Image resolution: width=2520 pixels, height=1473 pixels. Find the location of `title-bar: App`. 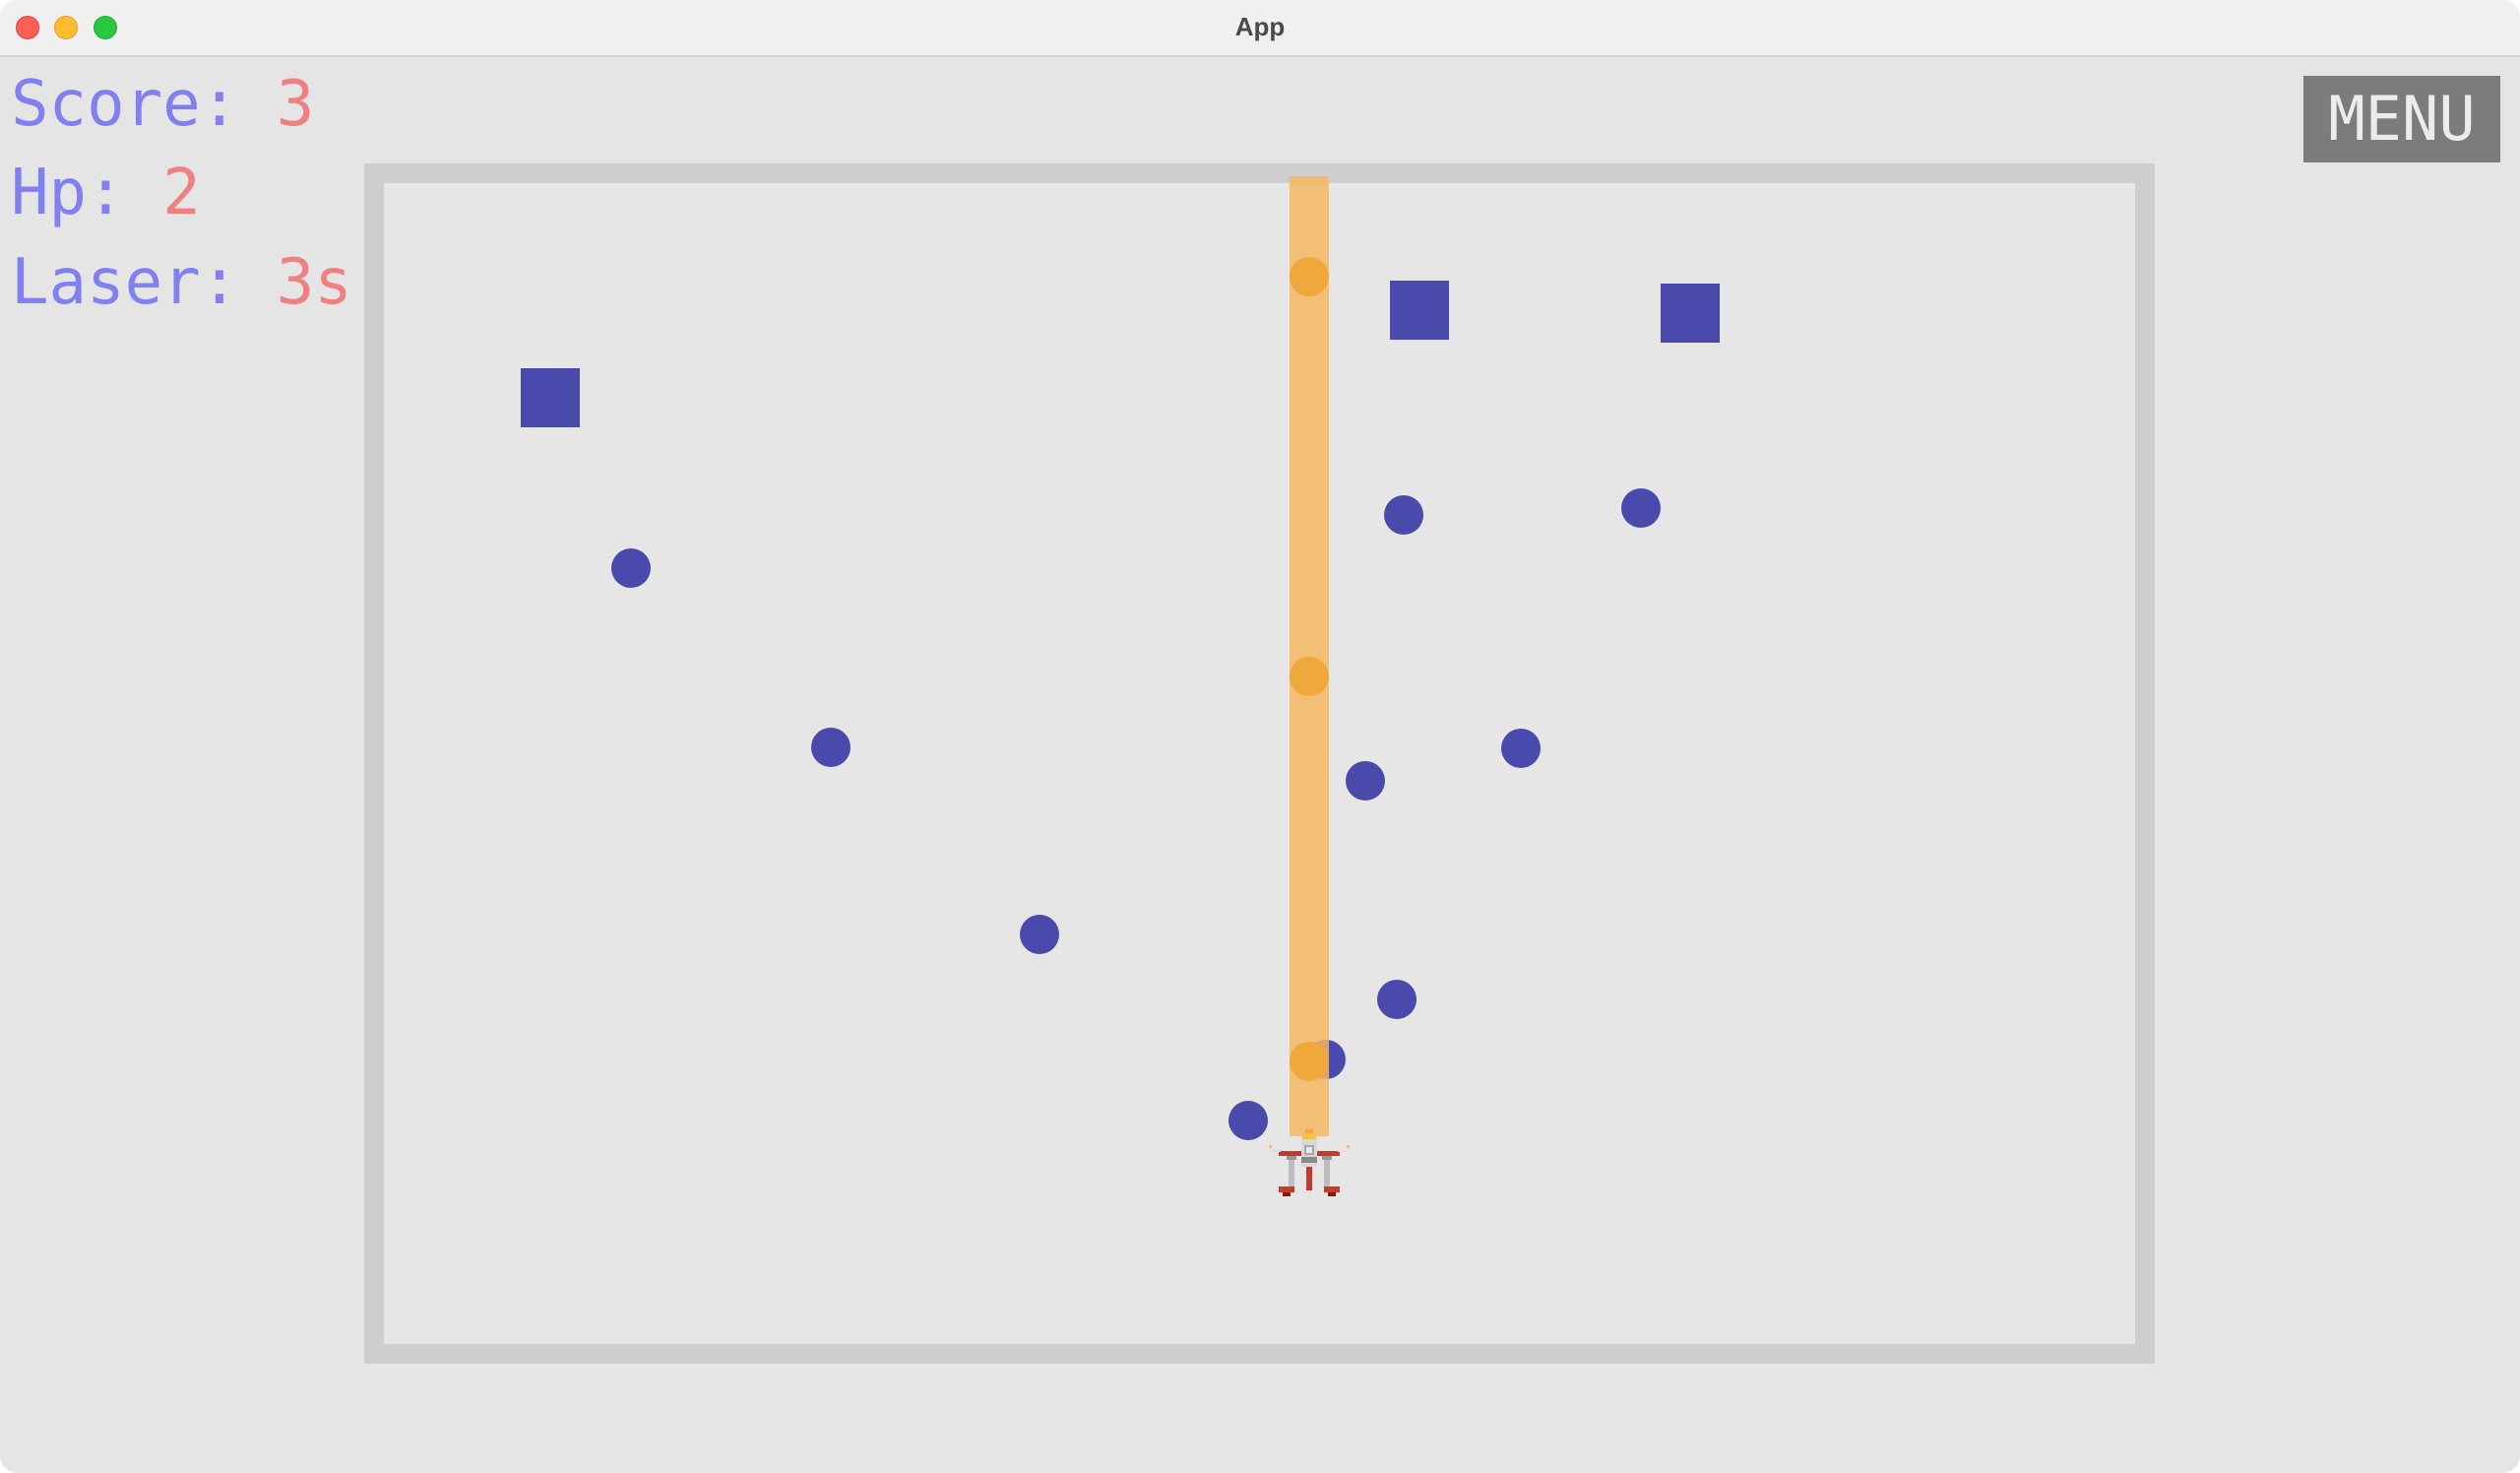

title-bar: App is located at coordinates (1260, 28).